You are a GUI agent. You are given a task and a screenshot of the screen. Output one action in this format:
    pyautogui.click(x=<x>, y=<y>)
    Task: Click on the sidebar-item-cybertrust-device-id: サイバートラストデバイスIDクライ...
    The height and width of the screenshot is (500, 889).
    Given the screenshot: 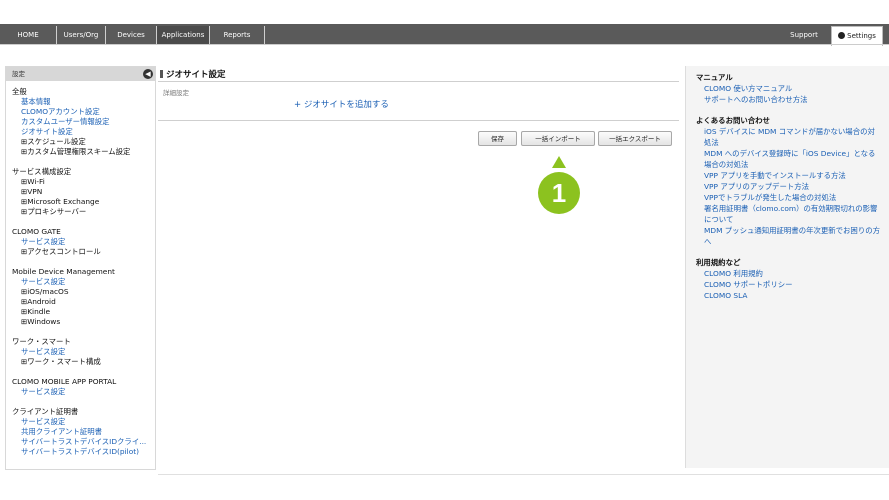 What is the action you would take?
    pyautogui.click(x=83, y=442)
    